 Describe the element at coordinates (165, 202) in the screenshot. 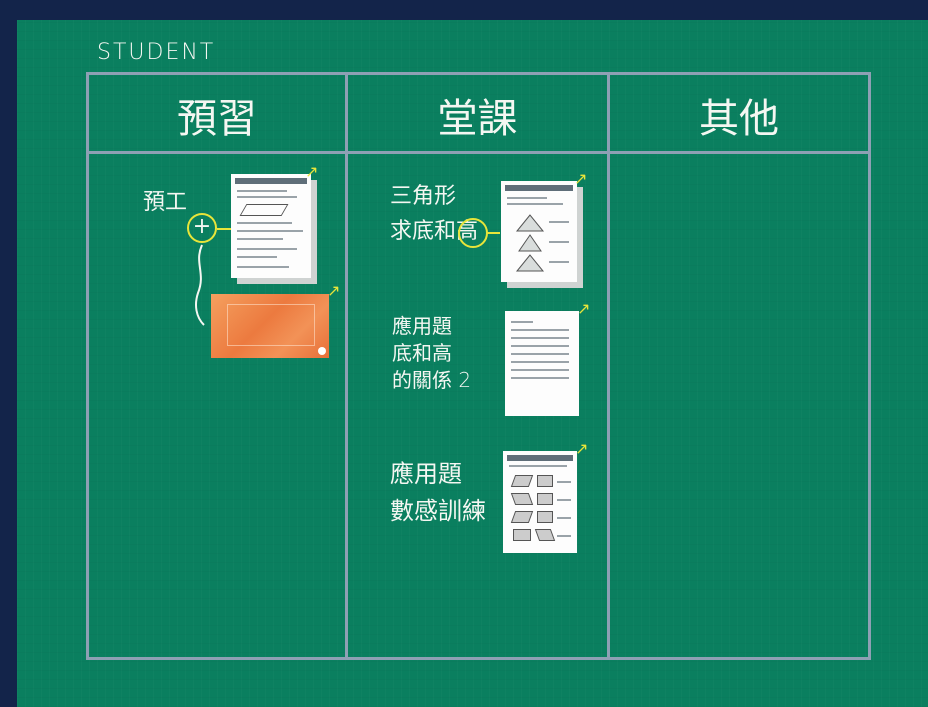

I see `preview-note: 預工` at that location.